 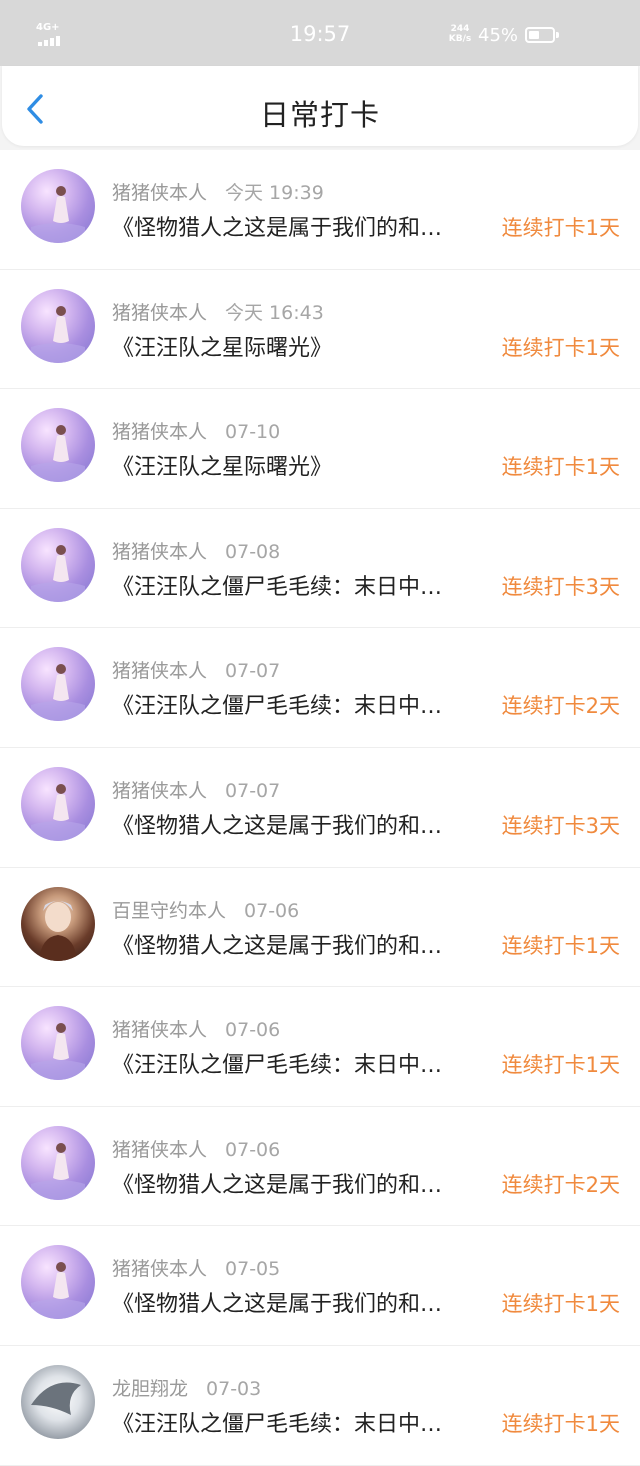 What do you see at coordinates (320, 688) in the screenshot?
I see `list-item: 猪猪侠本人 07-07 《汪汪队之僵尸毛毛续：末日中… 连续打卡2天` at bounding box center [320, 688].